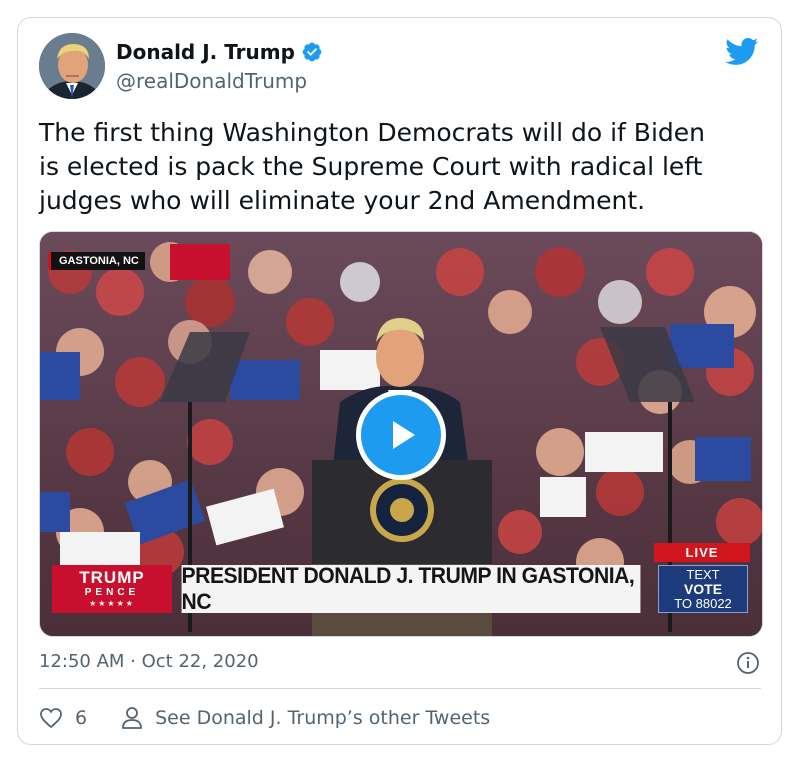 The width and height of the screenshot is (800, 766). What do you see at coordinates (400, 688) in the screenshot?
I see `divider` at bounding box center [400, 688].